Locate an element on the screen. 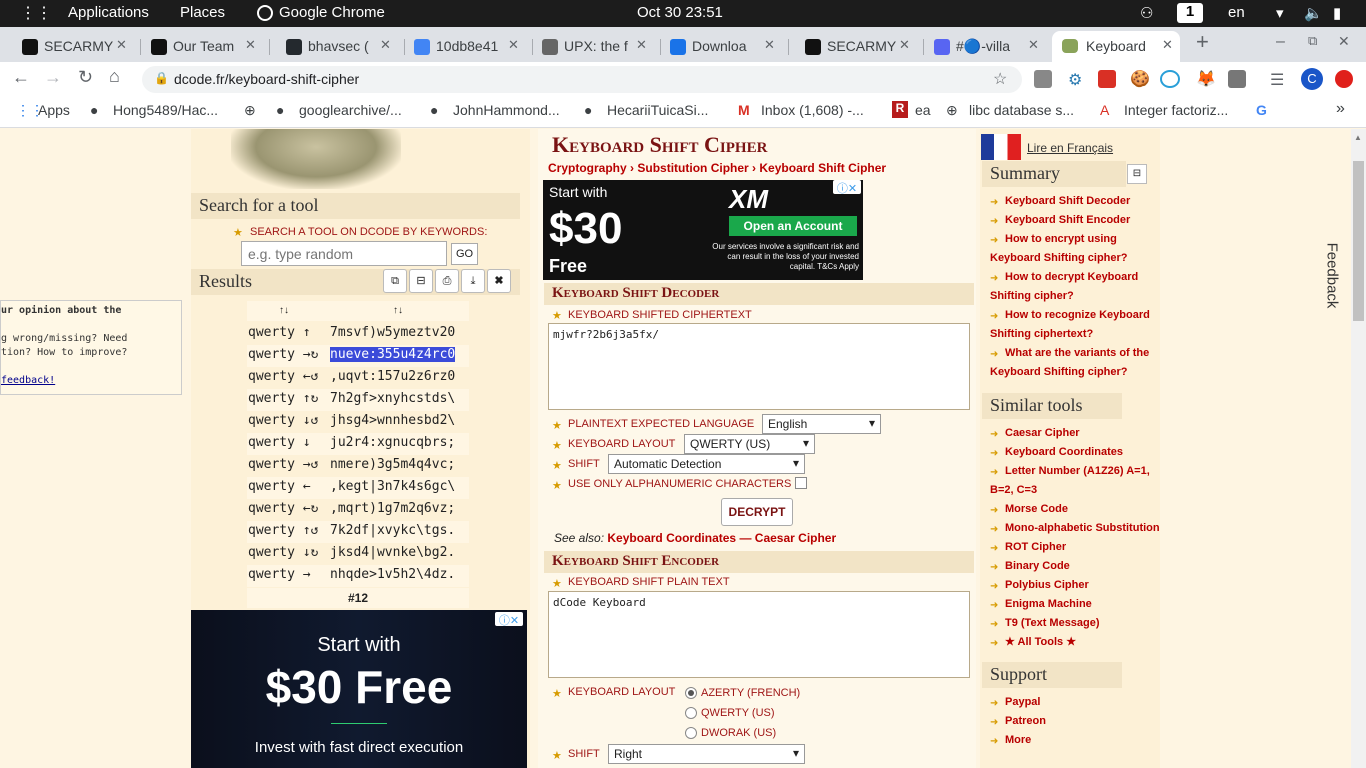  result-text: jhsg4>wnnhesbd2\ is located at coordinates (392, 420).